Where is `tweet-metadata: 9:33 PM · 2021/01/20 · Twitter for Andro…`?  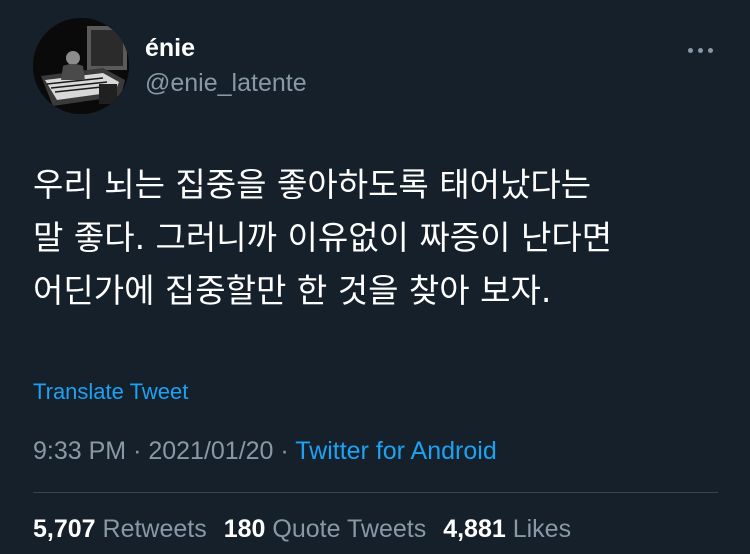 tweet-metadata: 9:33 PM · 2021/01/20 · Twitter for Andro… is located at coordinates (265, 451).